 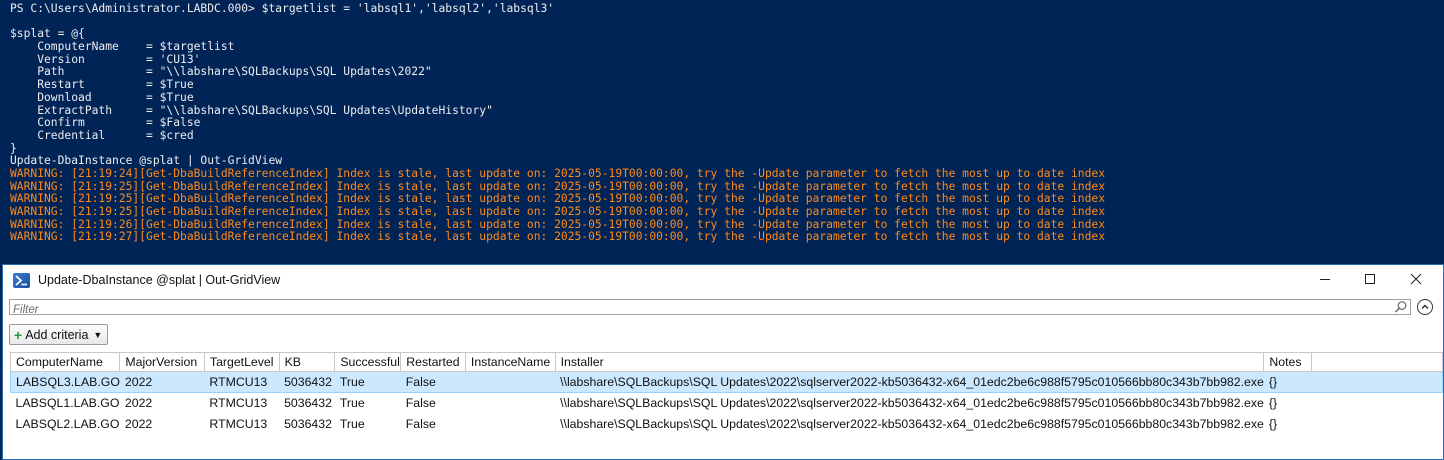 I want to click on search-icon, so click(x=1401, y=307).